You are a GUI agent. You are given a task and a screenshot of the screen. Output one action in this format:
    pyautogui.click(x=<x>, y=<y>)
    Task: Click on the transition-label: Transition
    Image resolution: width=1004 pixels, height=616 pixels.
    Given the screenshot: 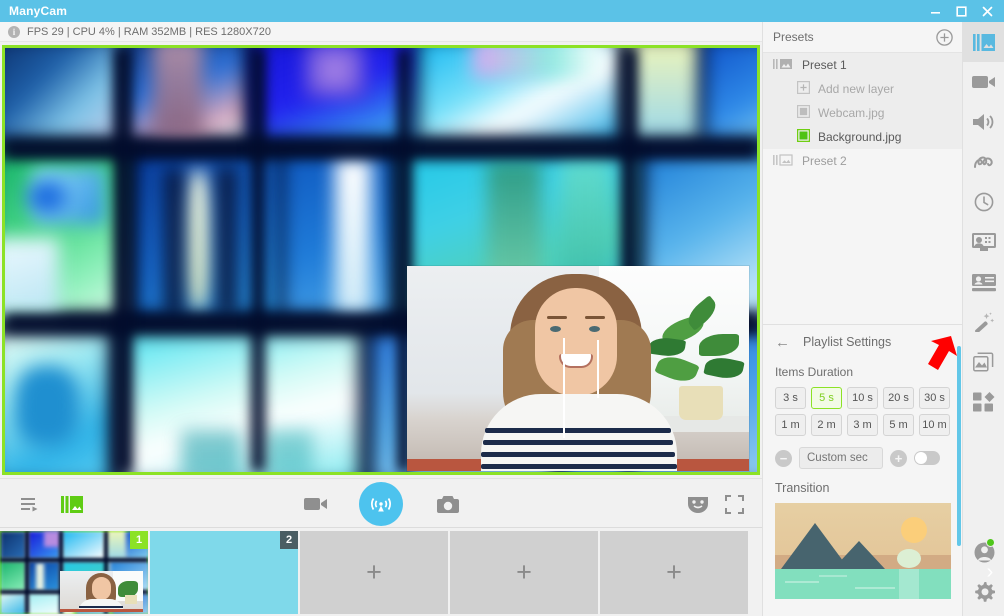 What is the action you would take?
    pyautogui.click(x=802, y=488)
    